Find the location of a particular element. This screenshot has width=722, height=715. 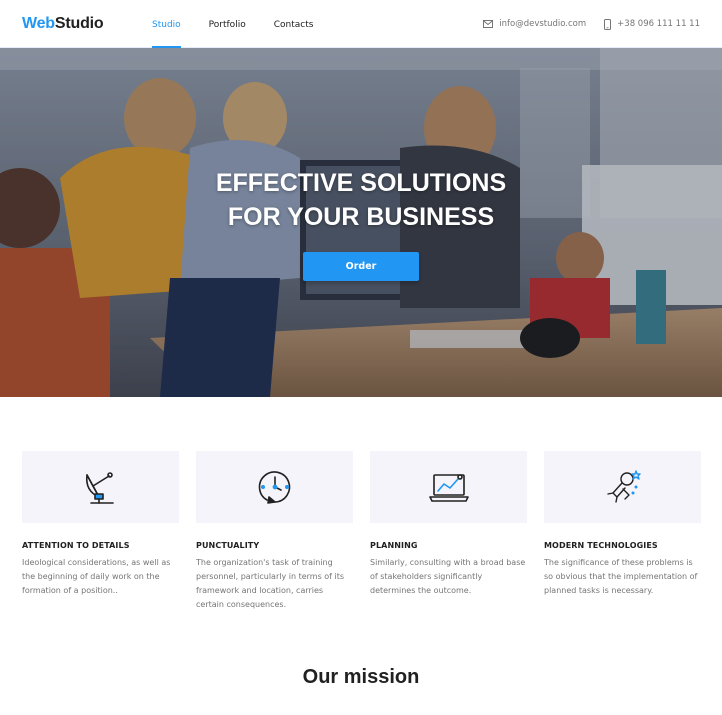

order-button: Order is located at coordinates (361, 266).